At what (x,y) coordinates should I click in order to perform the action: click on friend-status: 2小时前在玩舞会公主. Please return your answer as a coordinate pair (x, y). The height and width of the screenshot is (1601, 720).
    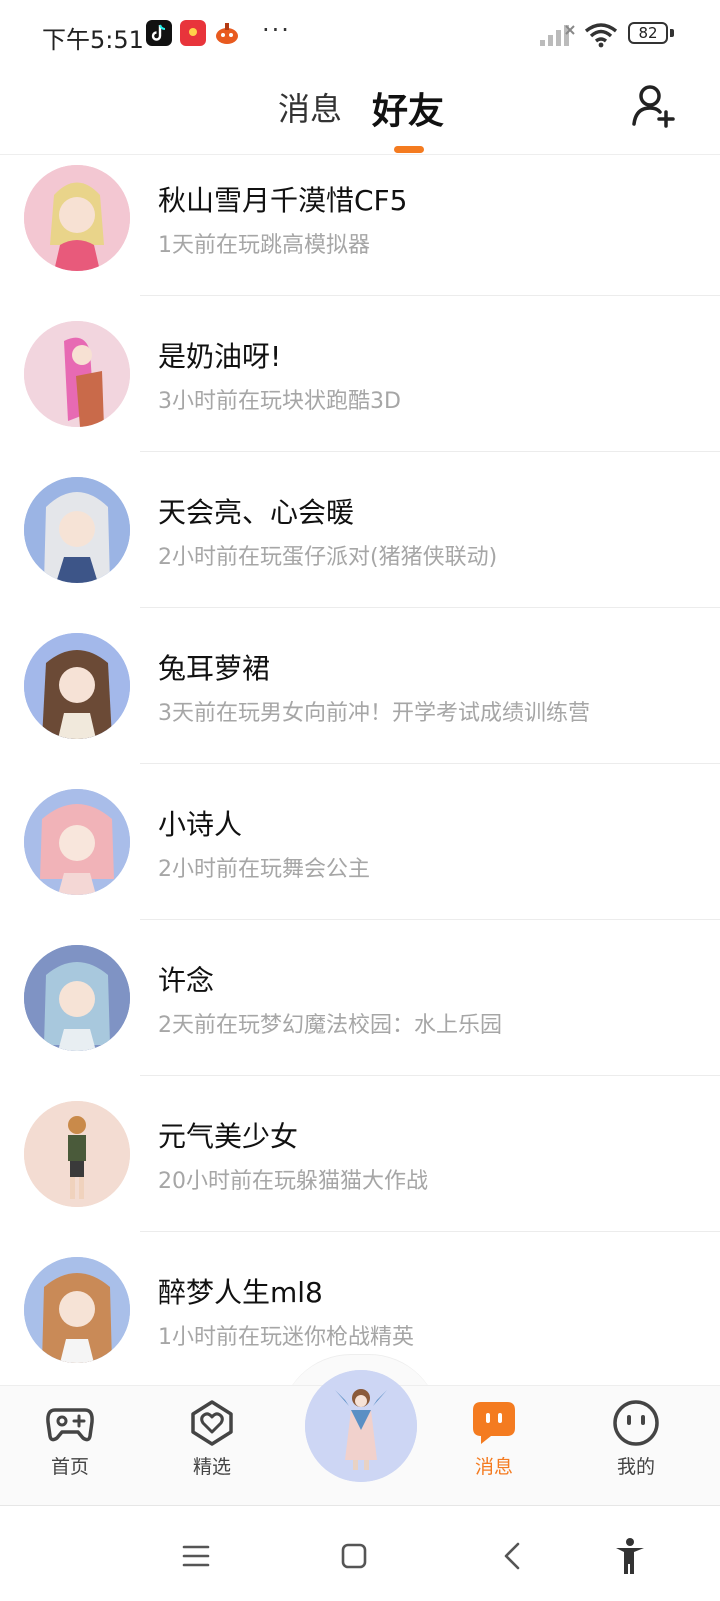
    Looking at the image, I should click on (264, 869).